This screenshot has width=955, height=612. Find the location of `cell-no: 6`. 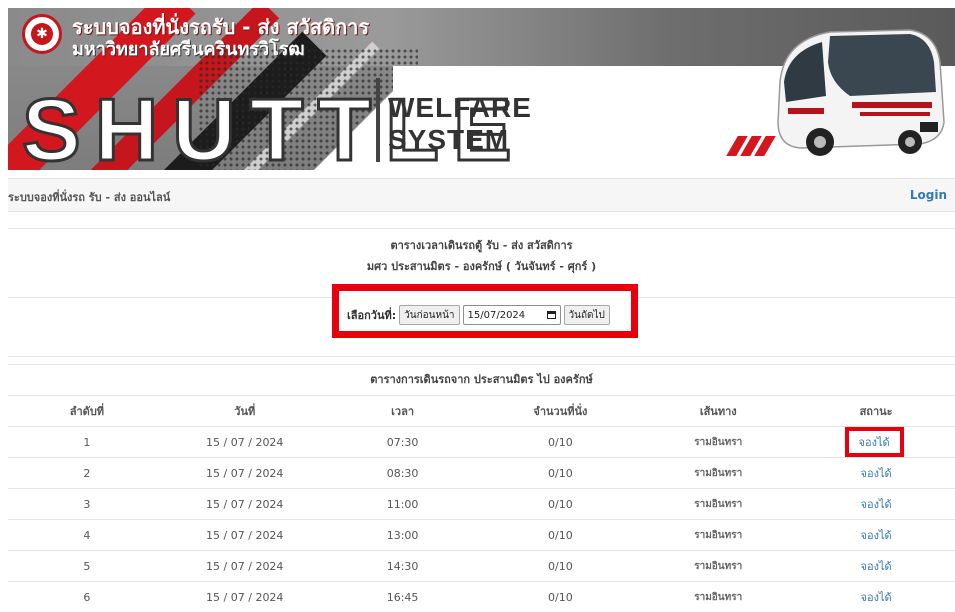

cell-no: 6 is located at coordinates (87, 597).